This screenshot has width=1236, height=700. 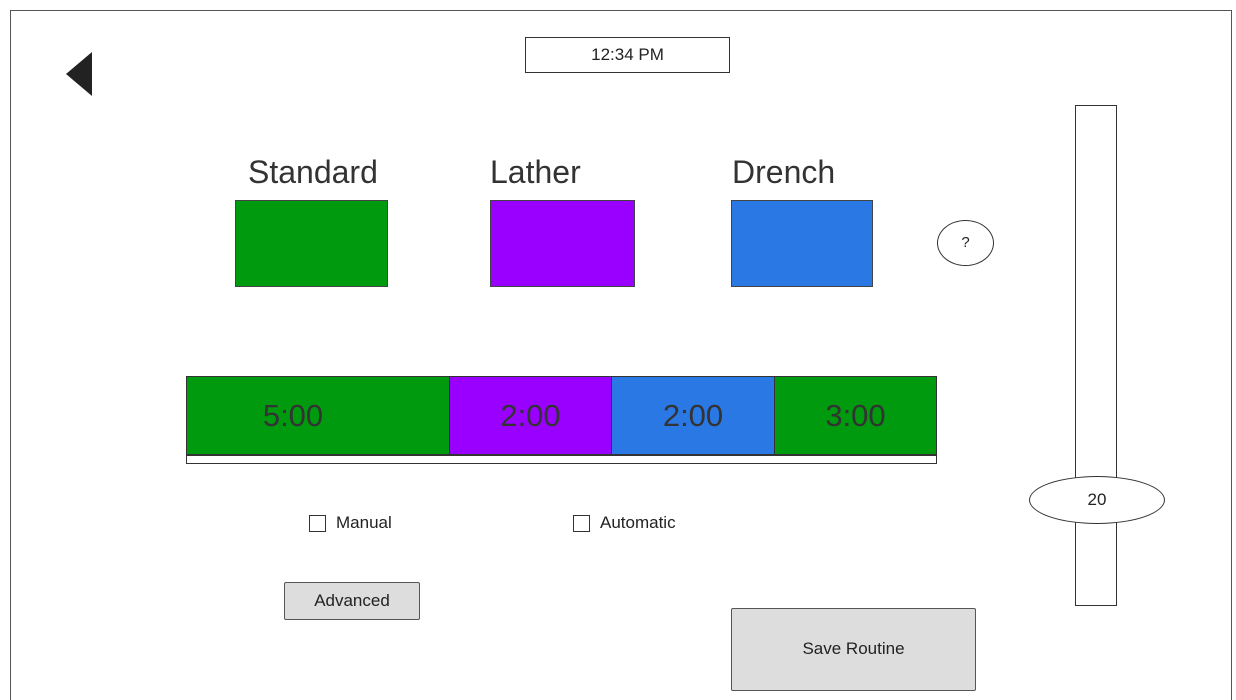 I want to click on save-routine-button: Save Routine, so click(x=853, y=649).